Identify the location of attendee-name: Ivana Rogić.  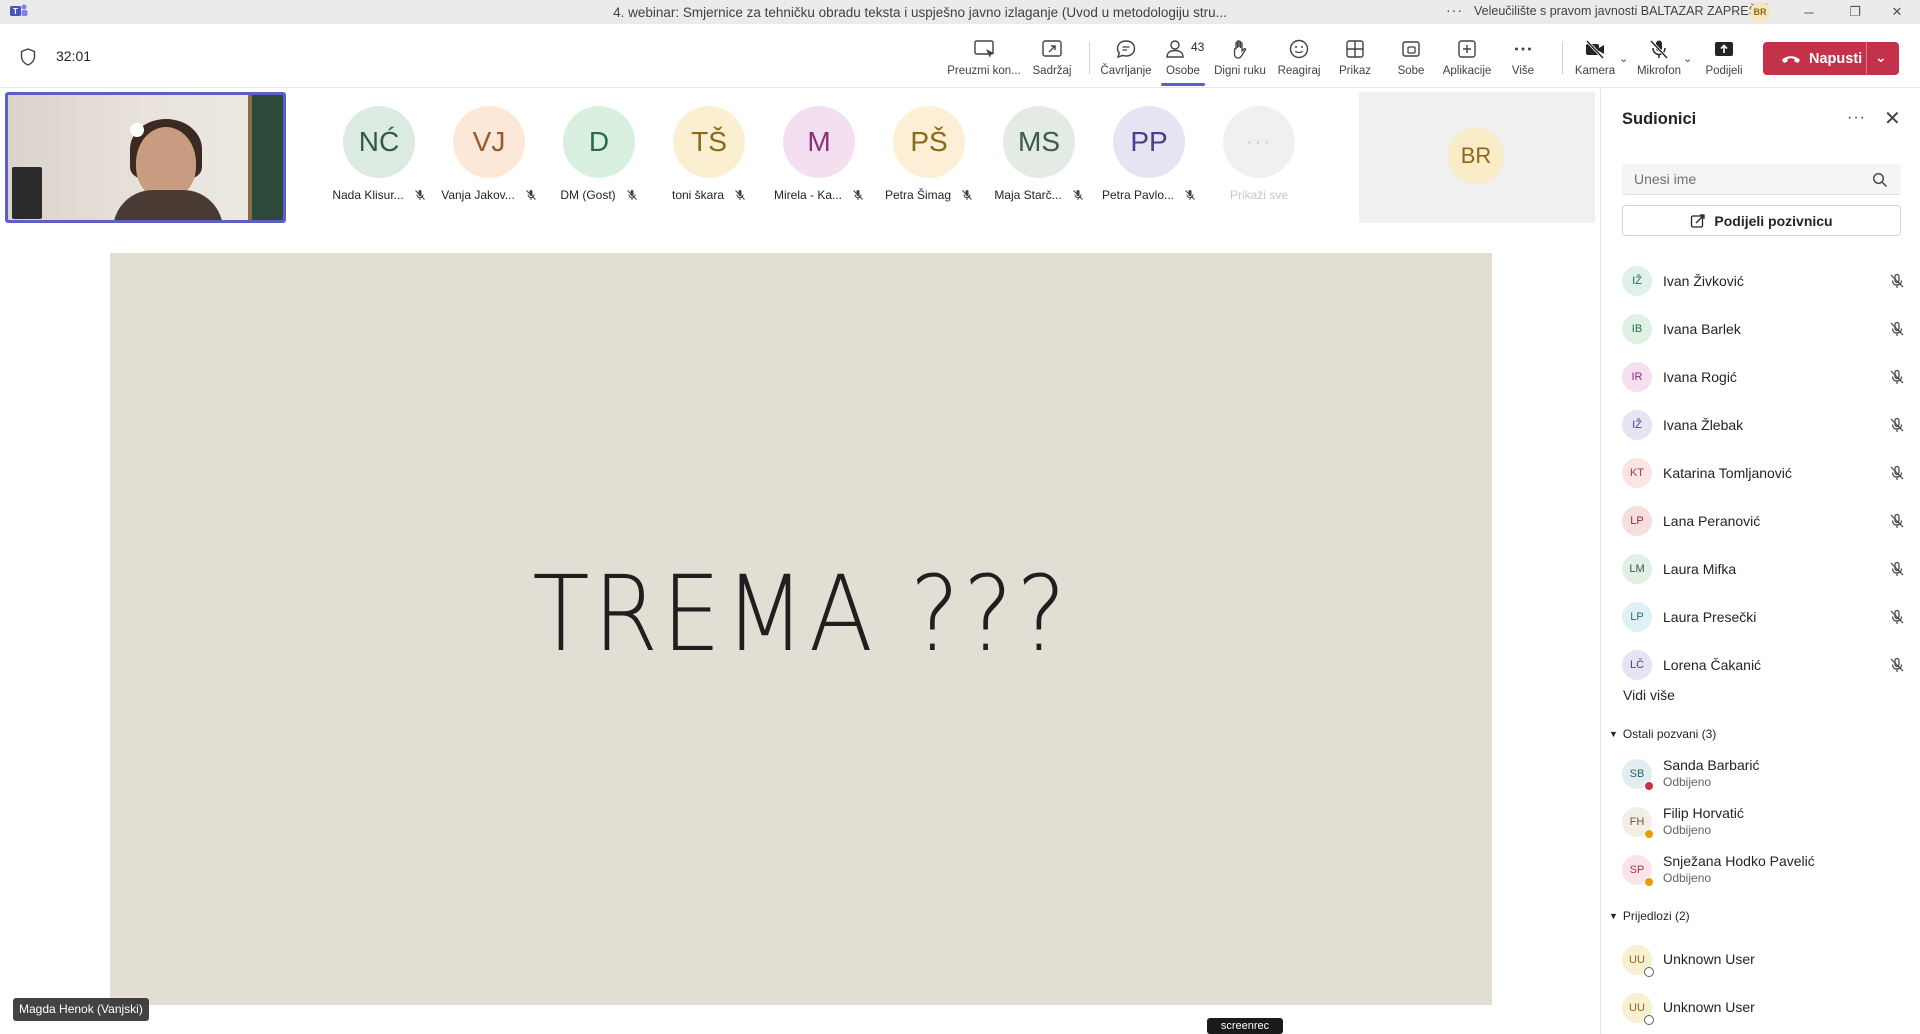
(1700, 377).